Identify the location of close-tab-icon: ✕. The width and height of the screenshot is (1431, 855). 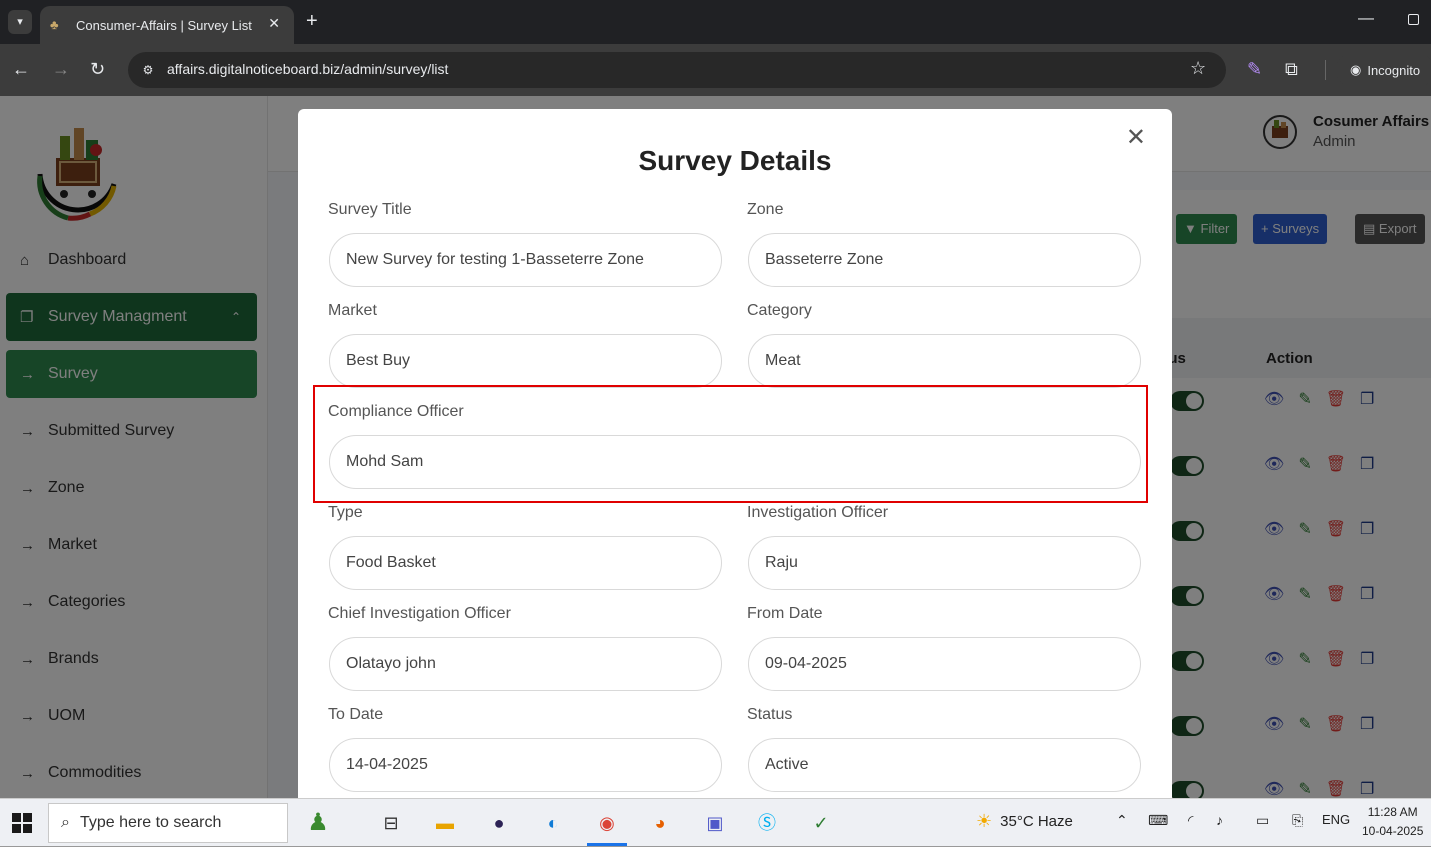
(274, 23).